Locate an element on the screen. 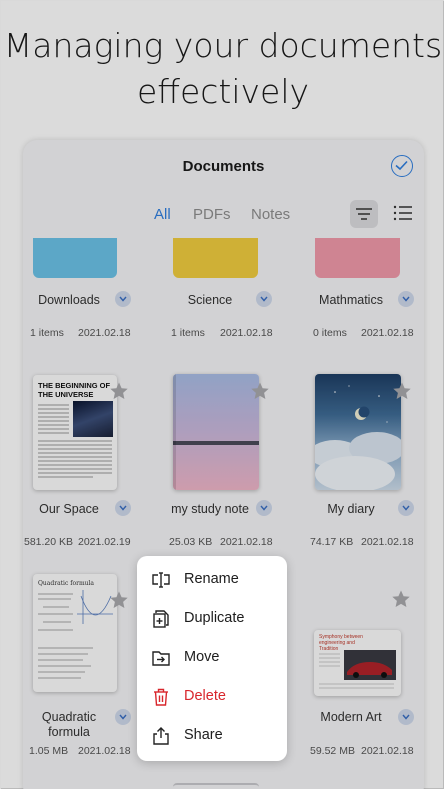  list-view-button is located at coordinates (403, 213).